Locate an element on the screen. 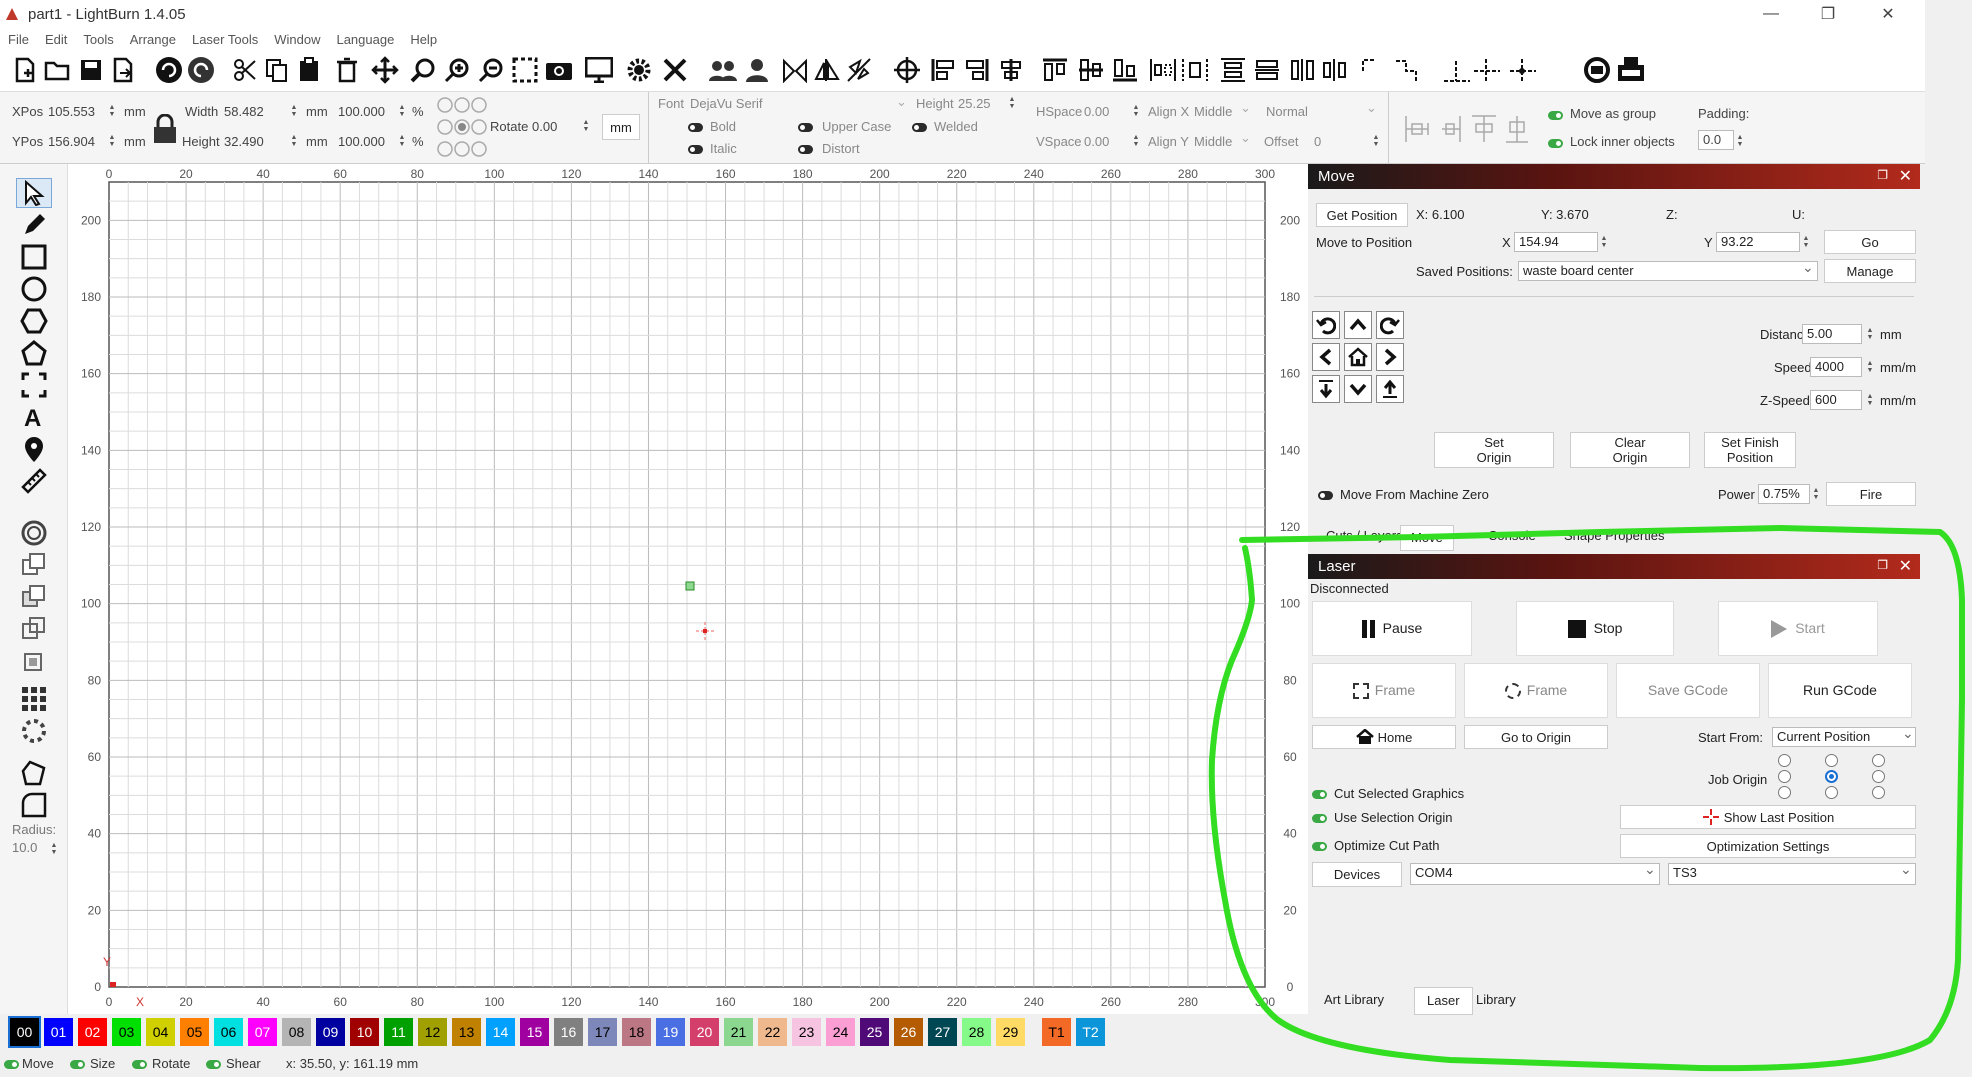 Image resolution: width=1972 pixels, height=1077 pixels. zspeed-spinner-icon: ▲ ▼ is located at coordinates (1870, 400).